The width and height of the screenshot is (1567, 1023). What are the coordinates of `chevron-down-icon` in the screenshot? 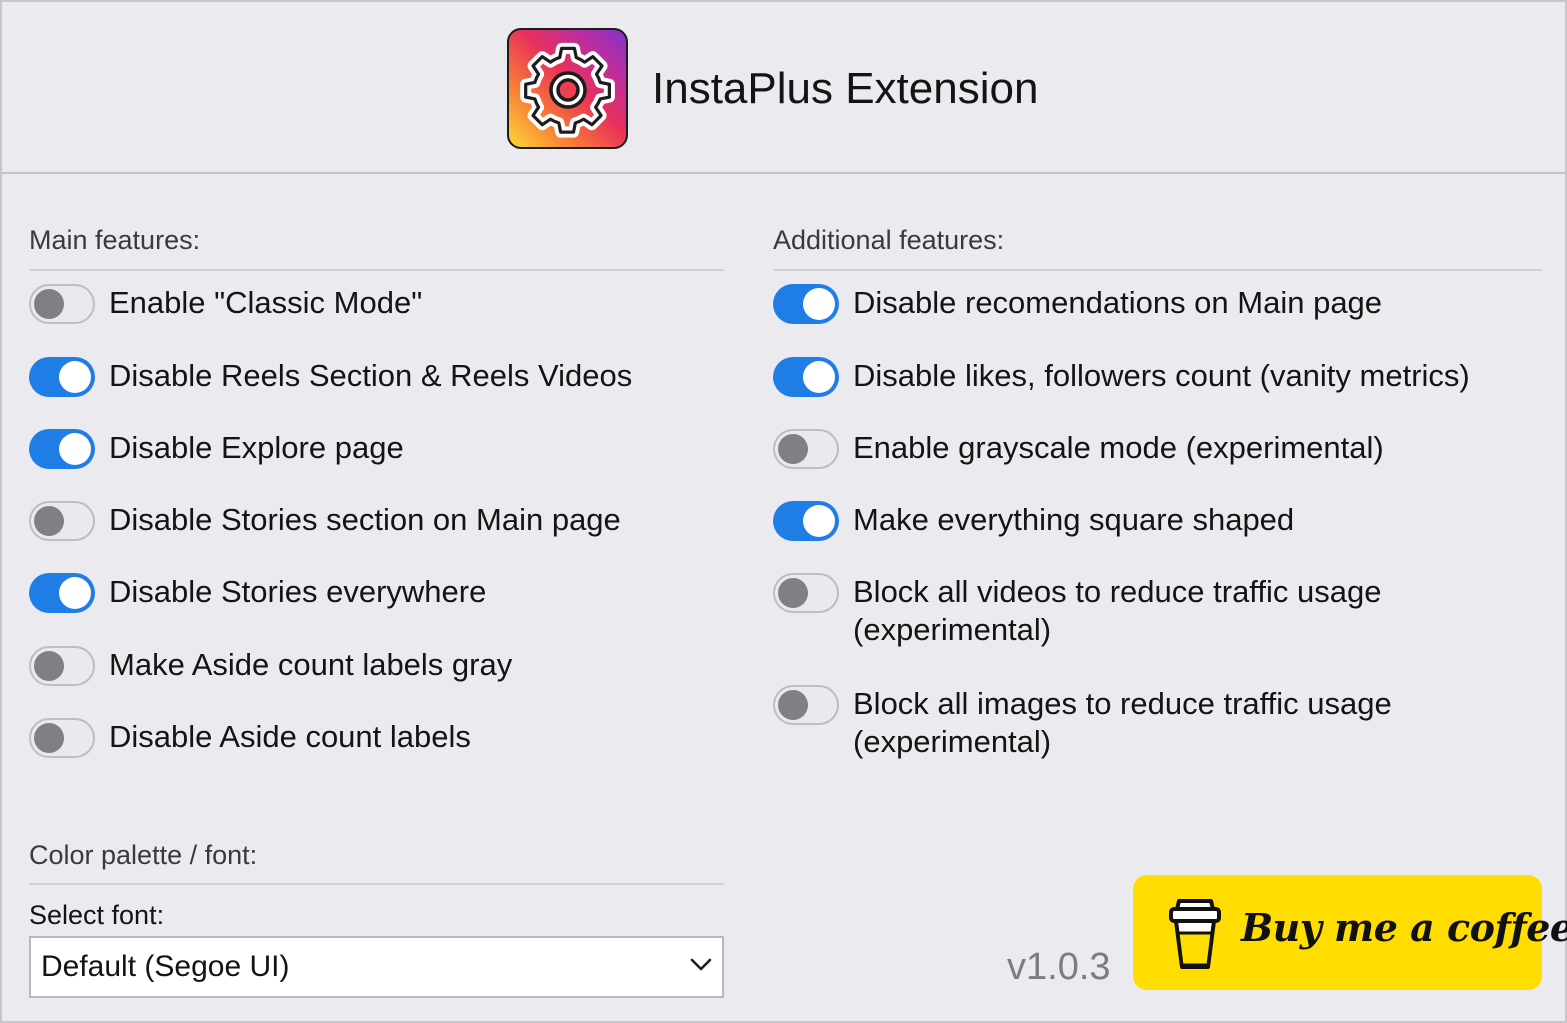 It's located at (701, 964).